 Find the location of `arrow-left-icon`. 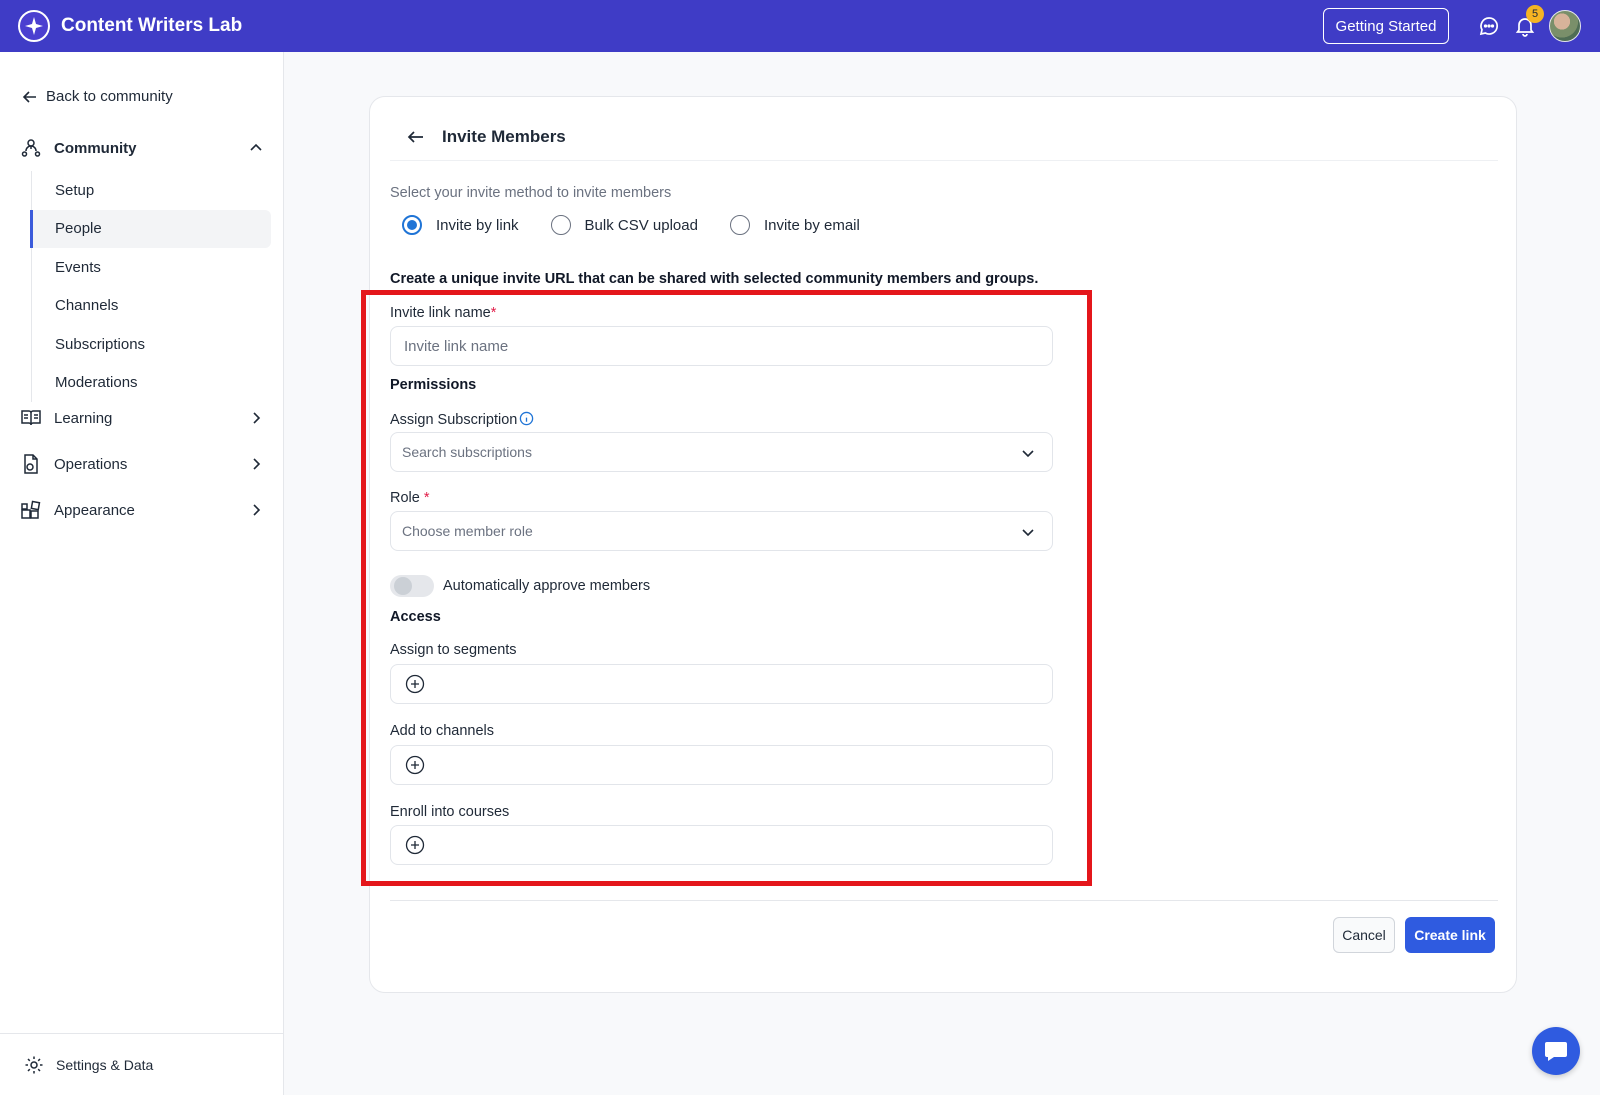

arrow-left-icon is located at coordinates (29, 96).